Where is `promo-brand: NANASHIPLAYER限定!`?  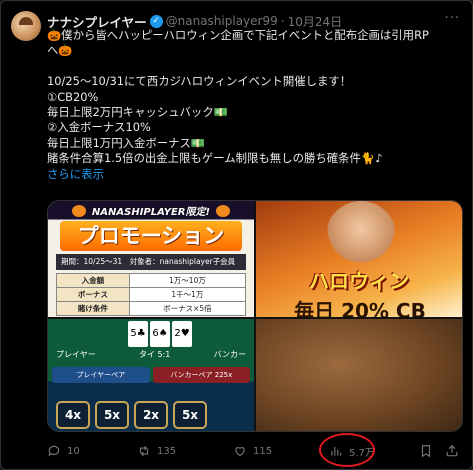
promo-brand: NANASHIPLAYER限定! is located at coordinates (151, 212).